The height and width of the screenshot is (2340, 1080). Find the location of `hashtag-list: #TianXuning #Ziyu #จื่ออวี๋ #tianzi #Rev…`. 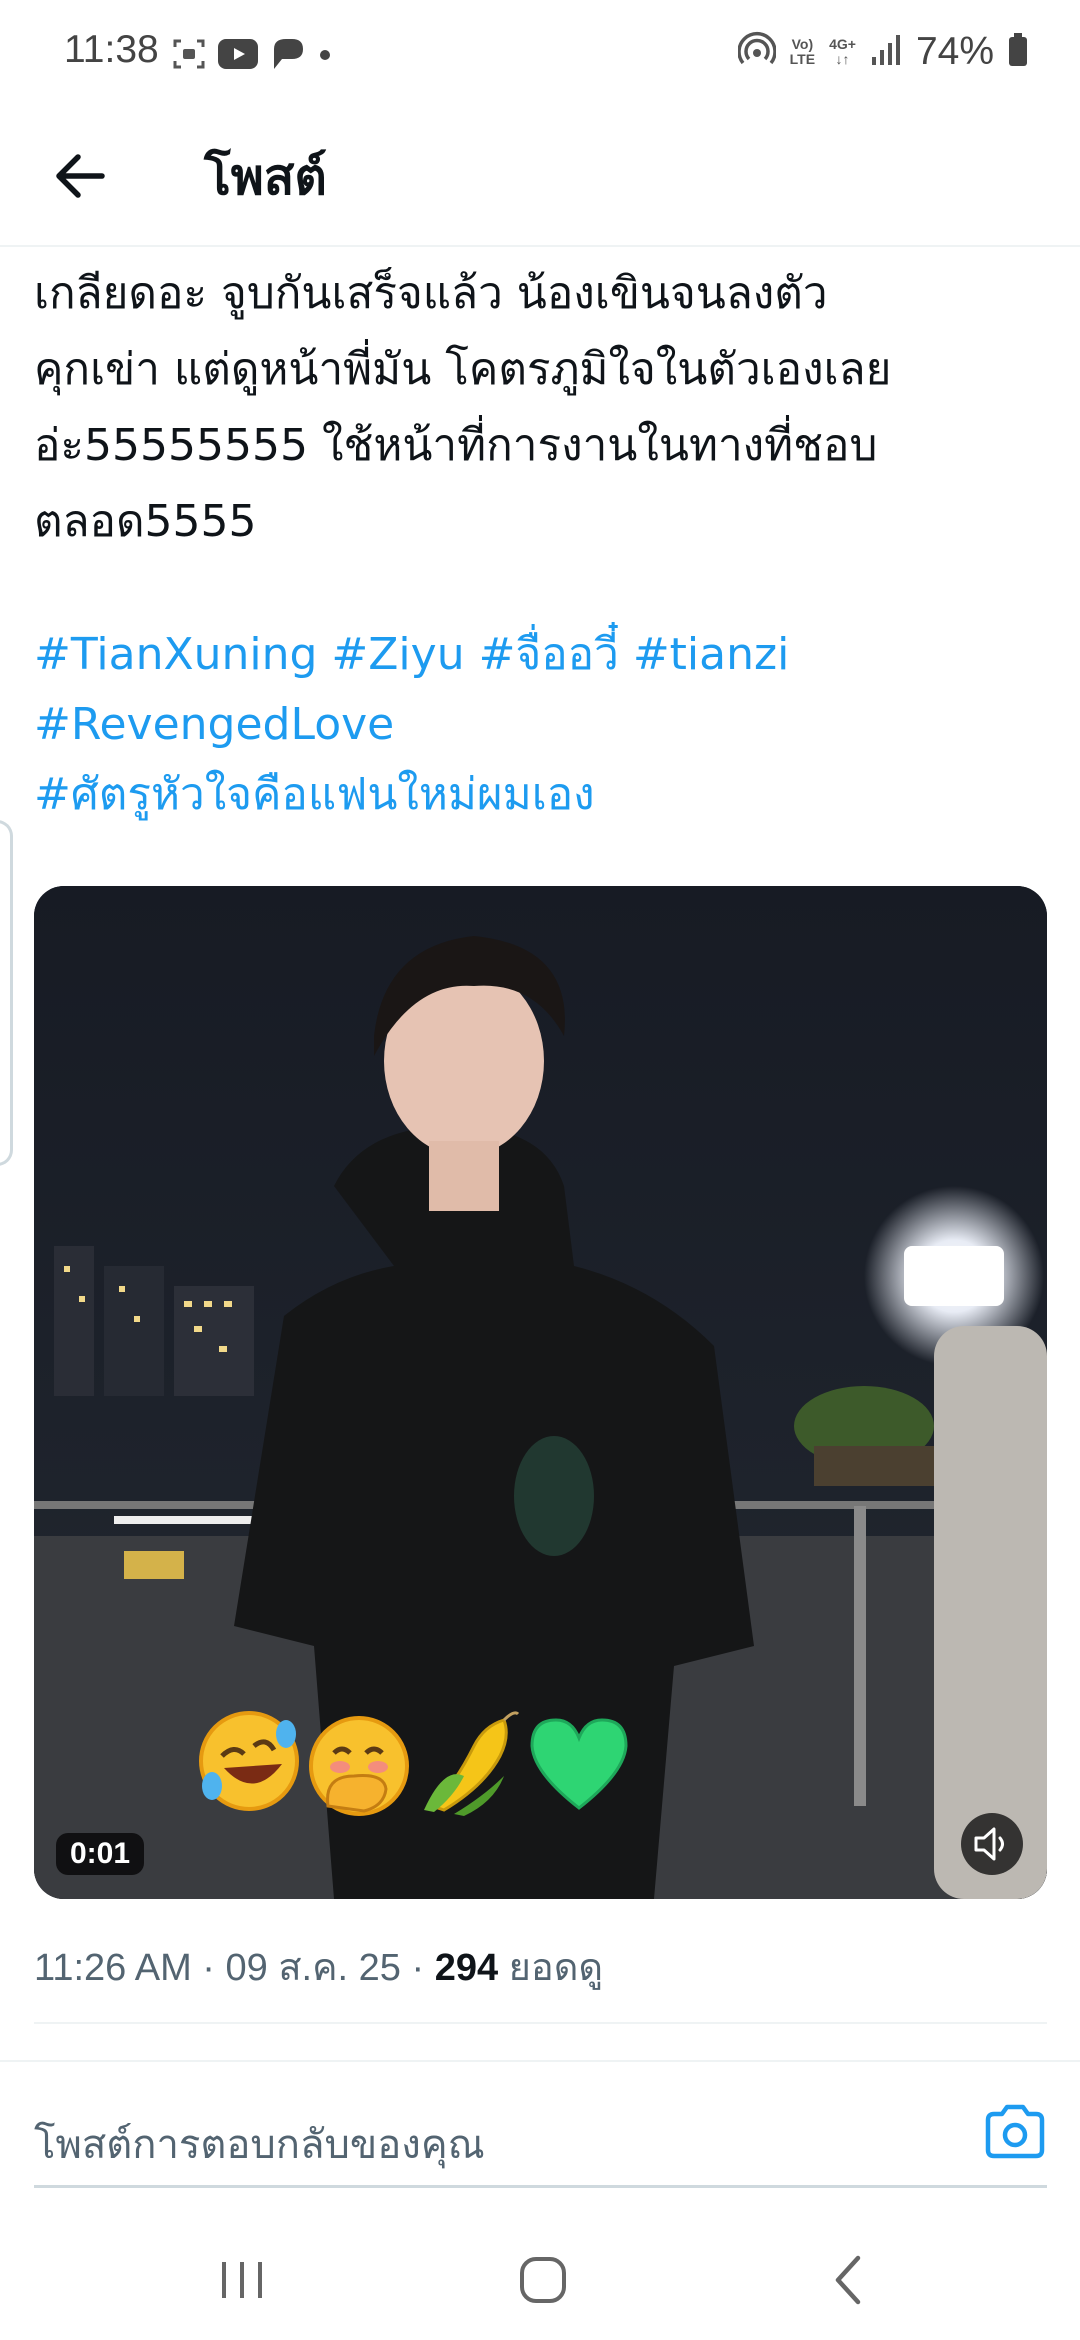

hashtag-list: #TianXuning #Ziyu #จื่ออวี๋ #tianzi #Rev… is located at coordinates (539, 725).